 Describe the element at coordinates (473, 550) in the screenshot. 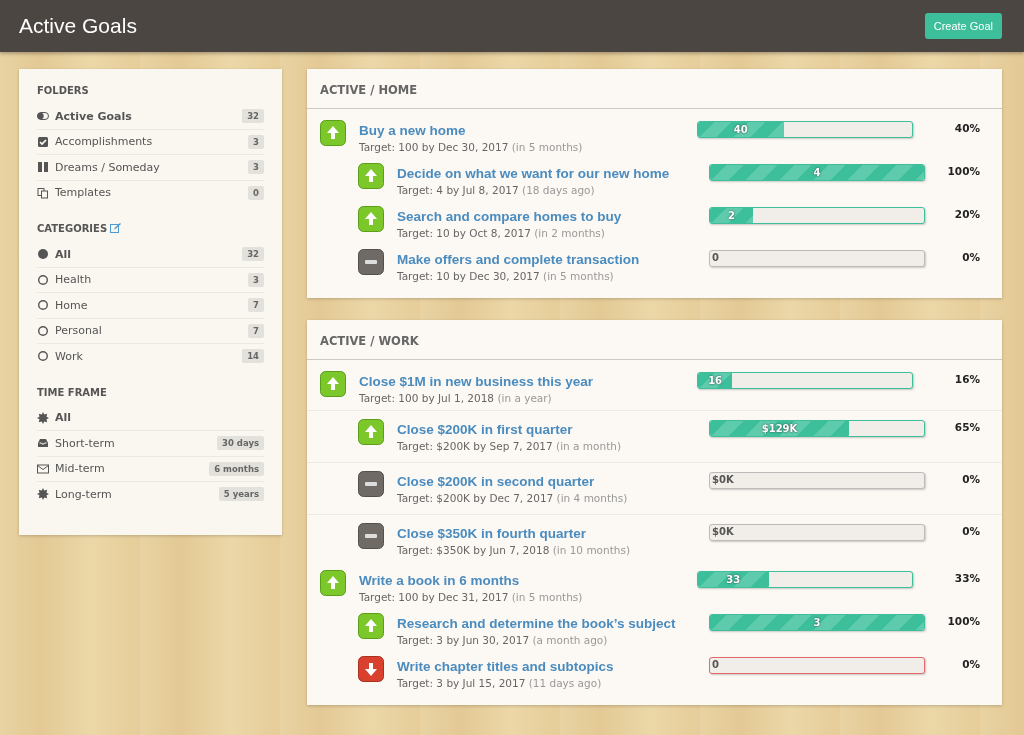

I see `target-text: Target: $350K by Jun 7, 2018` at that location.